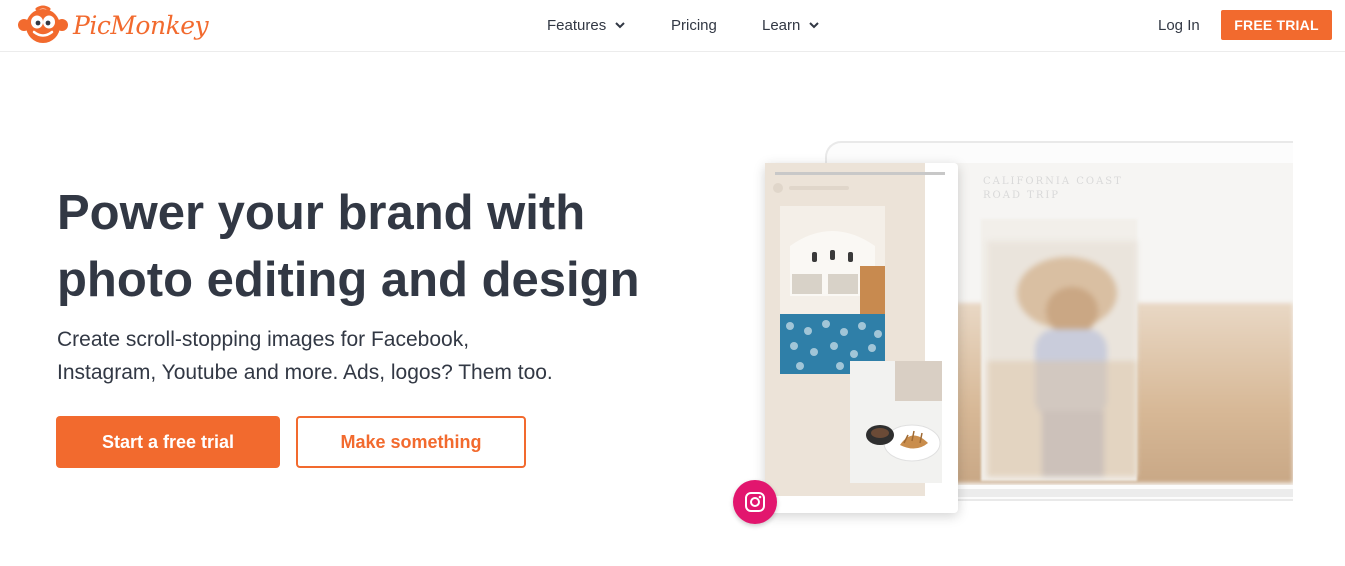 The width and height of the screenshot is (1345, 566). I want to click on design-caption-line-2: ROAD TRIP, so click(1022, 195).